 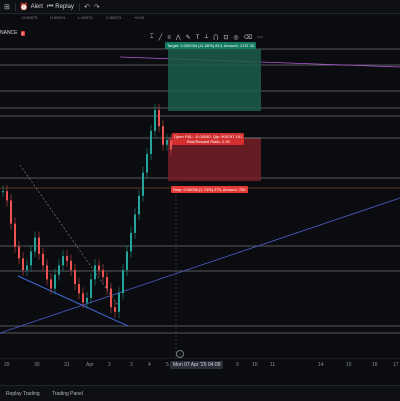 I want to click on exchange-badge: E, so click(x=23, y=33).